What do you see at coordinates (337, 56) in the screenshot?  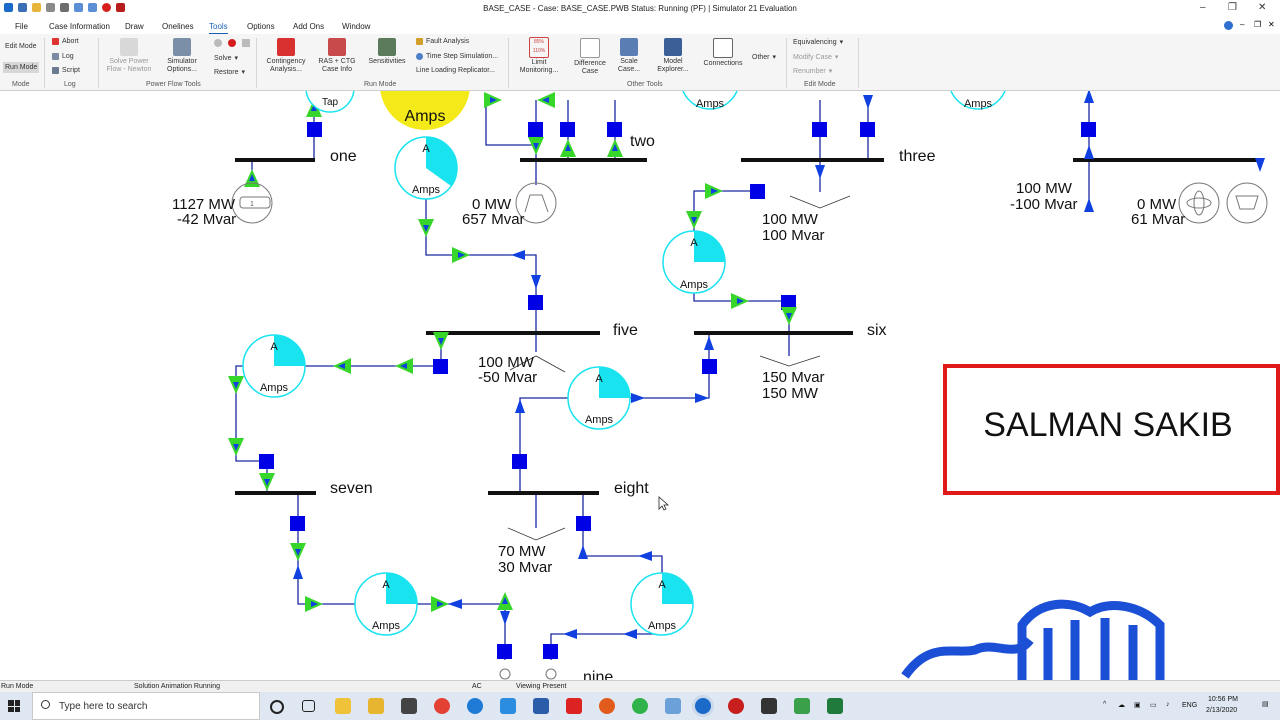 I see `ras-ctg-button: RAS + CTG Case Info` at bounding box center [337, 56].